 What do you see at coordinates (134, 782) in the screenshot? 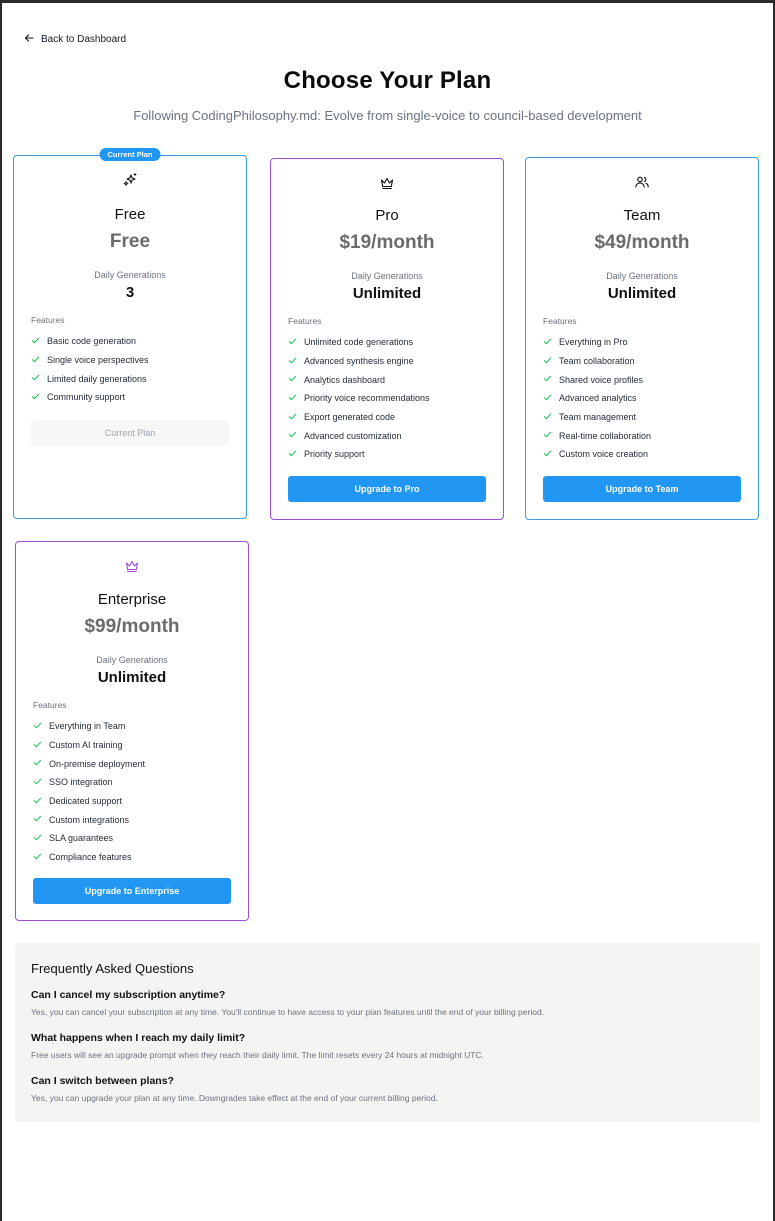
I see `feature-item: SSO integration` at bounding box center [134, 782].